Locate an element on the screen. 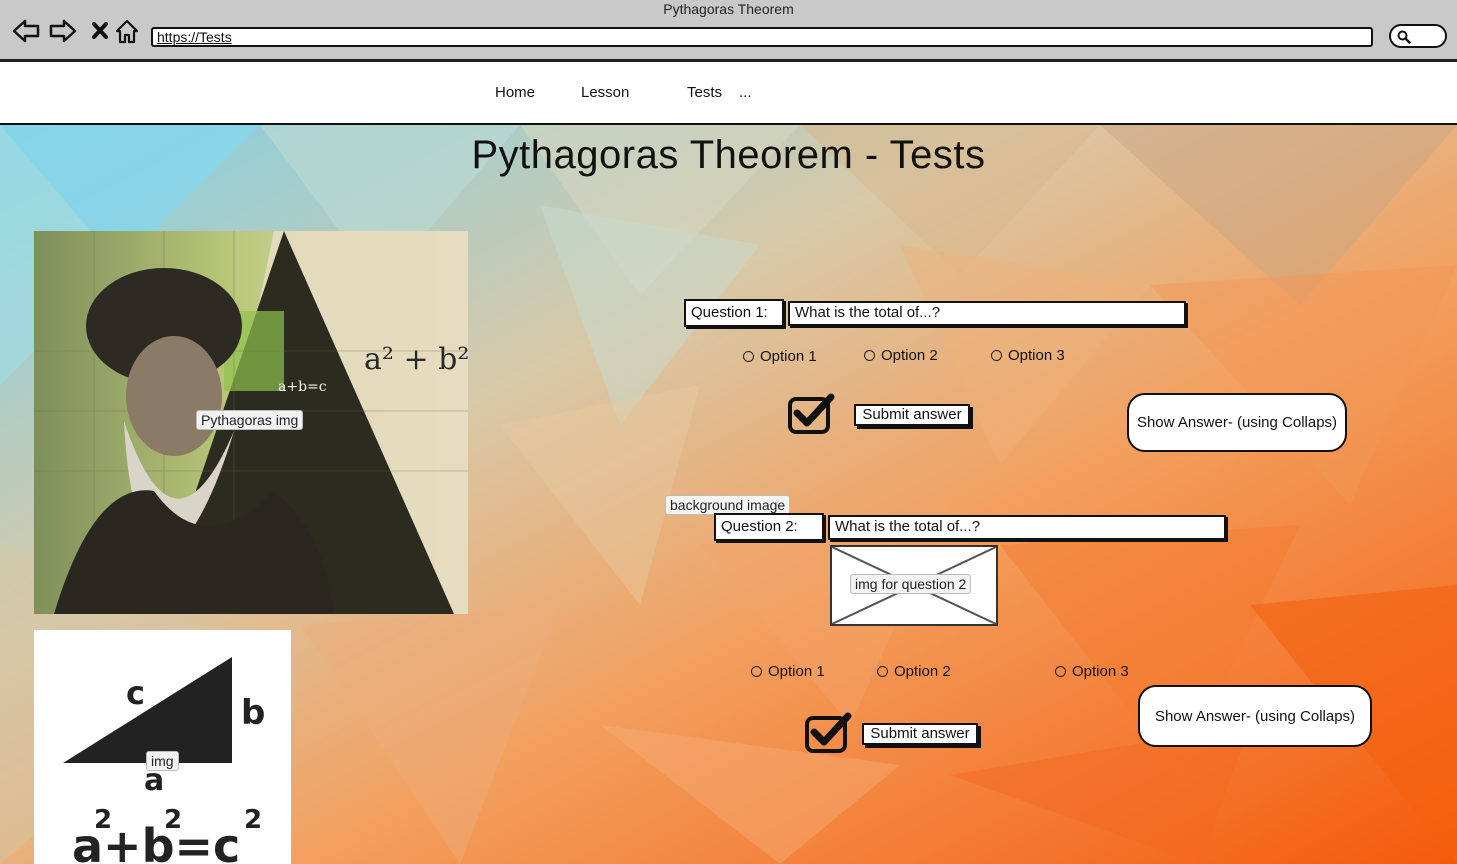 Image resolution: width=1457 pixels, height=864 pixels. question2-image-label: img for question 2 is located at coordinates (911, 584).